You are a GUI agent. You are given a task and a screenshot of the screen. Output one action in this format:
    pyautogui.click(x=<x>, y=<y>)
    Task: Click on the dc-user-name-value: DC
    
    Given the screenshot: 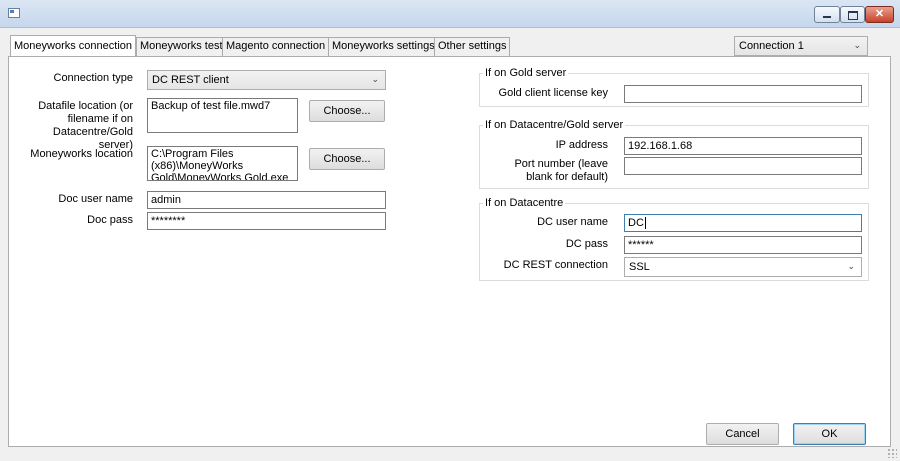 What is the action you would take?
    pyautogui.click(x=636, y=223)
    